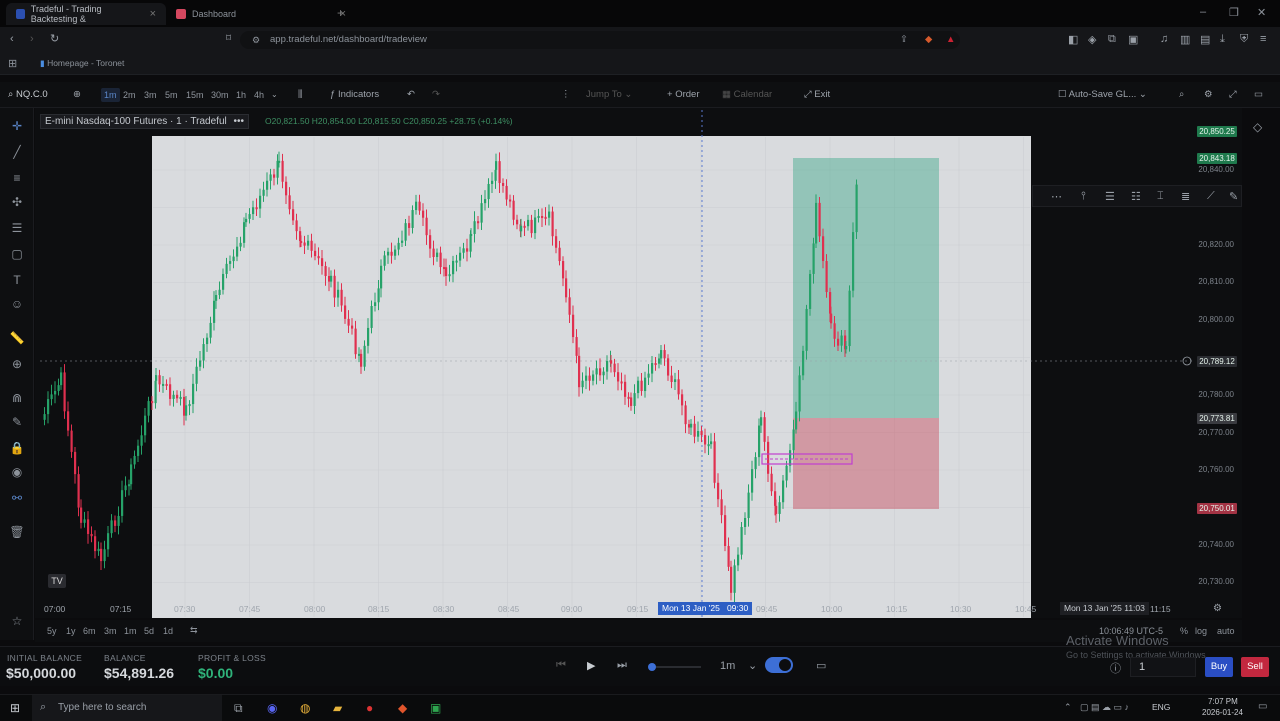  What do you see at coordinates (1161, 707) in the screenshot?
I see `language-indicator: ENG` at bounding box center [1161, 707].